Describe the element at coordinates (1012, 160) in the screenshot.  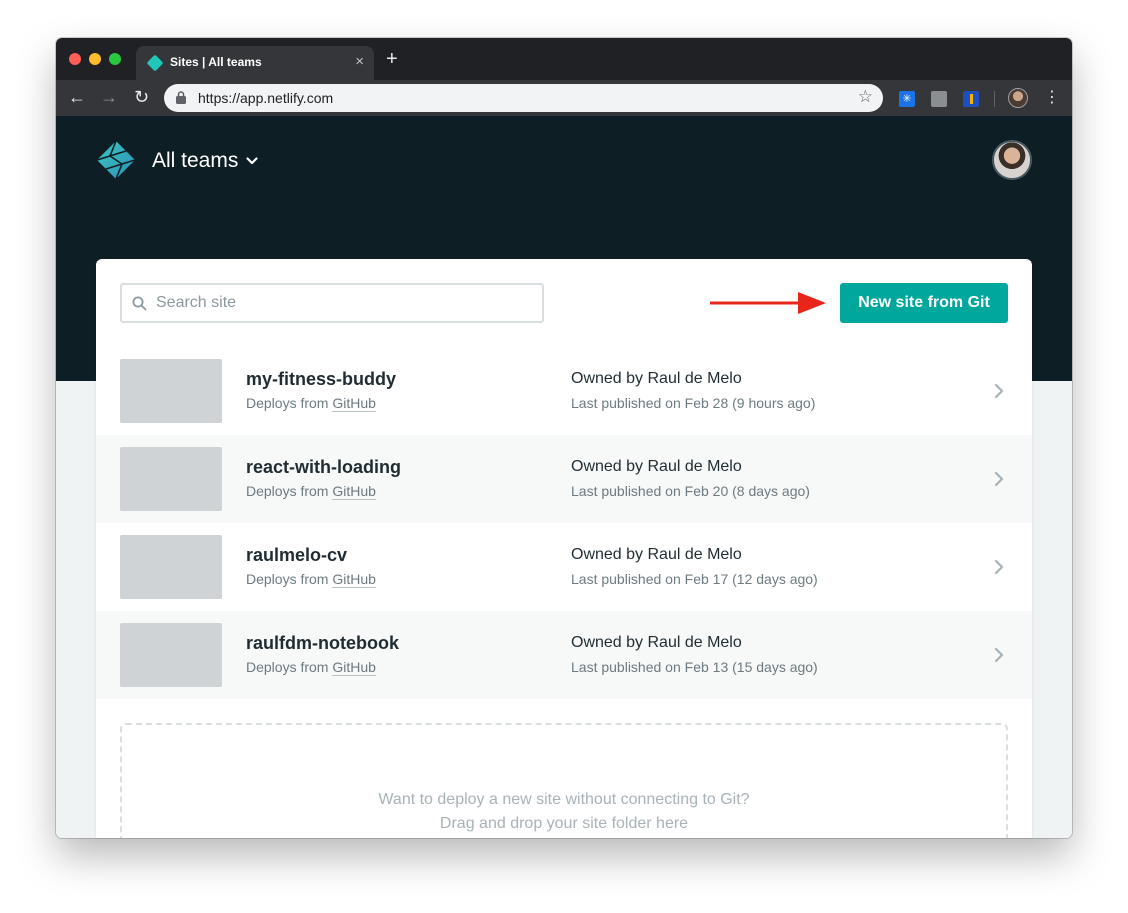
I see `user-avatar` at that location.